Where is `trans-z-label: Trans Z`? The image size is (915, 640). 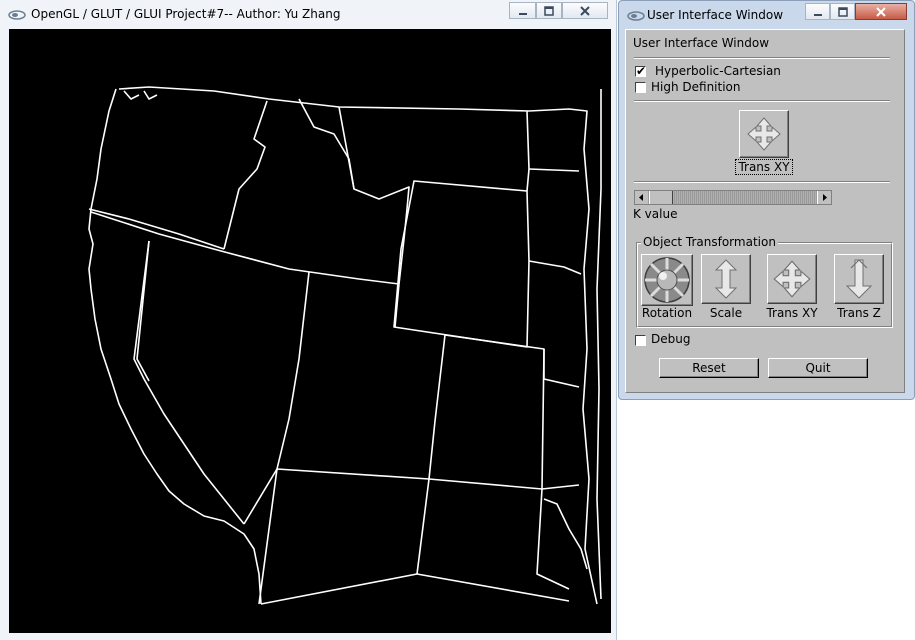
trans-z-label: Trans Z is located at coordinates (859, 313).